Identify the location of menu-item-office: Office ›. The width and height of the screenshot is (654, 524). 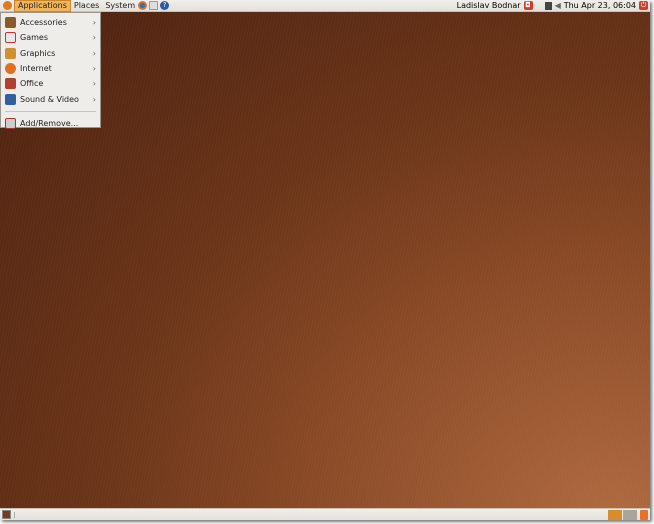
(50, 83).